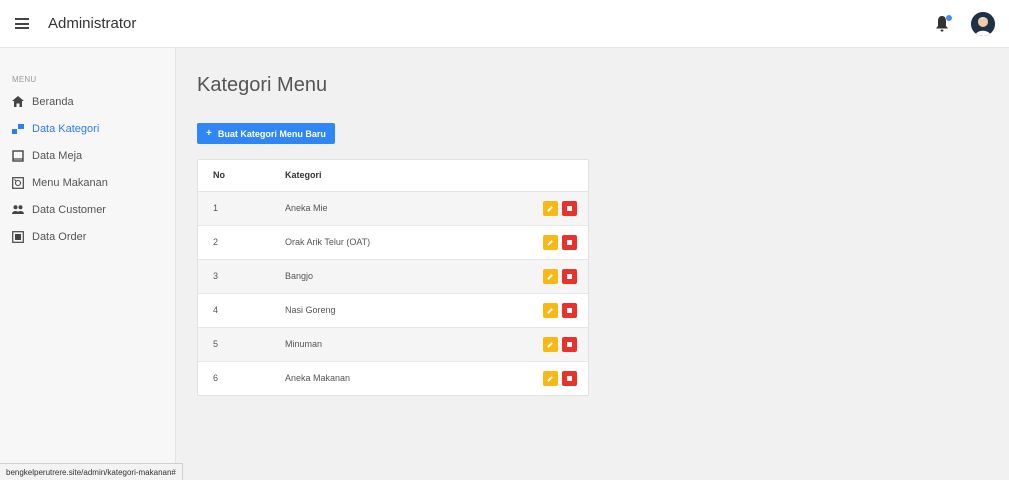 This screenshot has height=480, width=1009. Describe the element at coordinates (234, 310) in the screenshot. I see `cell-no: 4` at that location.